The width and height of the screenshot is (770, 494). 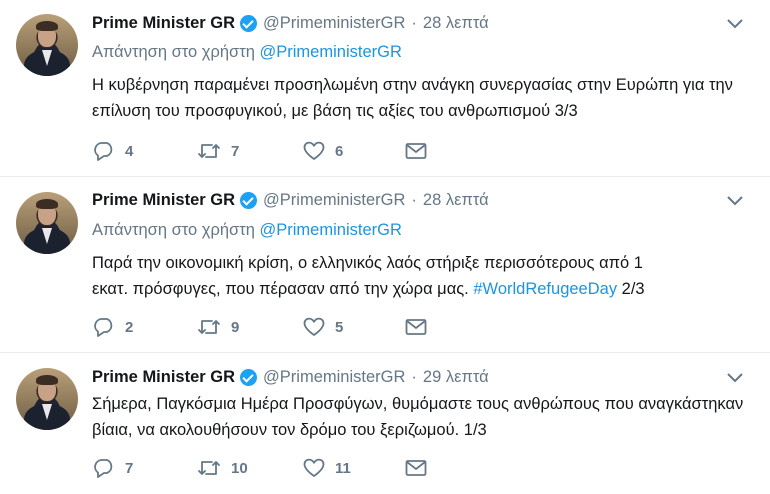 I want to click on like-count: 11, so click(x=343, y=468).